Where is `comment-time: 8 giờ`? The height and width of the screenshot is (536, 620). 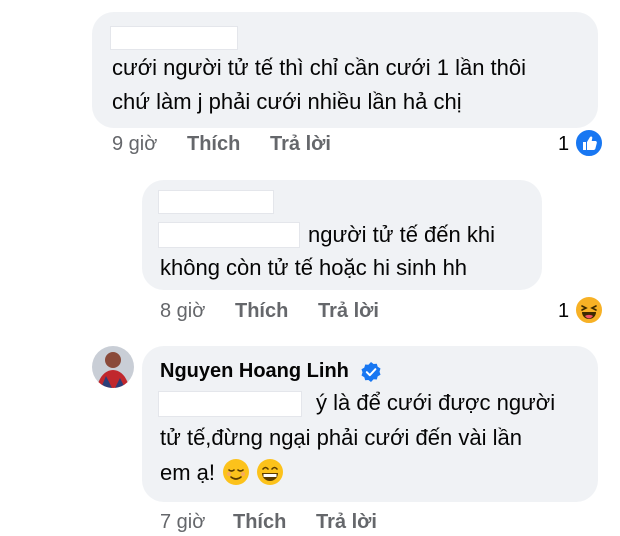 comment-time: 8 giờ is located at coordinates (182, 311).